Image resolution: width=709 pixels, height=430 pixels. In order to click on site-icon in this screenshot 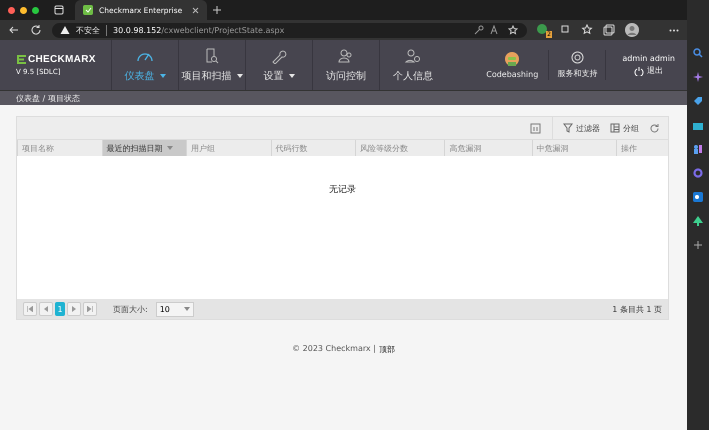, I will do `click(88, 10)`.